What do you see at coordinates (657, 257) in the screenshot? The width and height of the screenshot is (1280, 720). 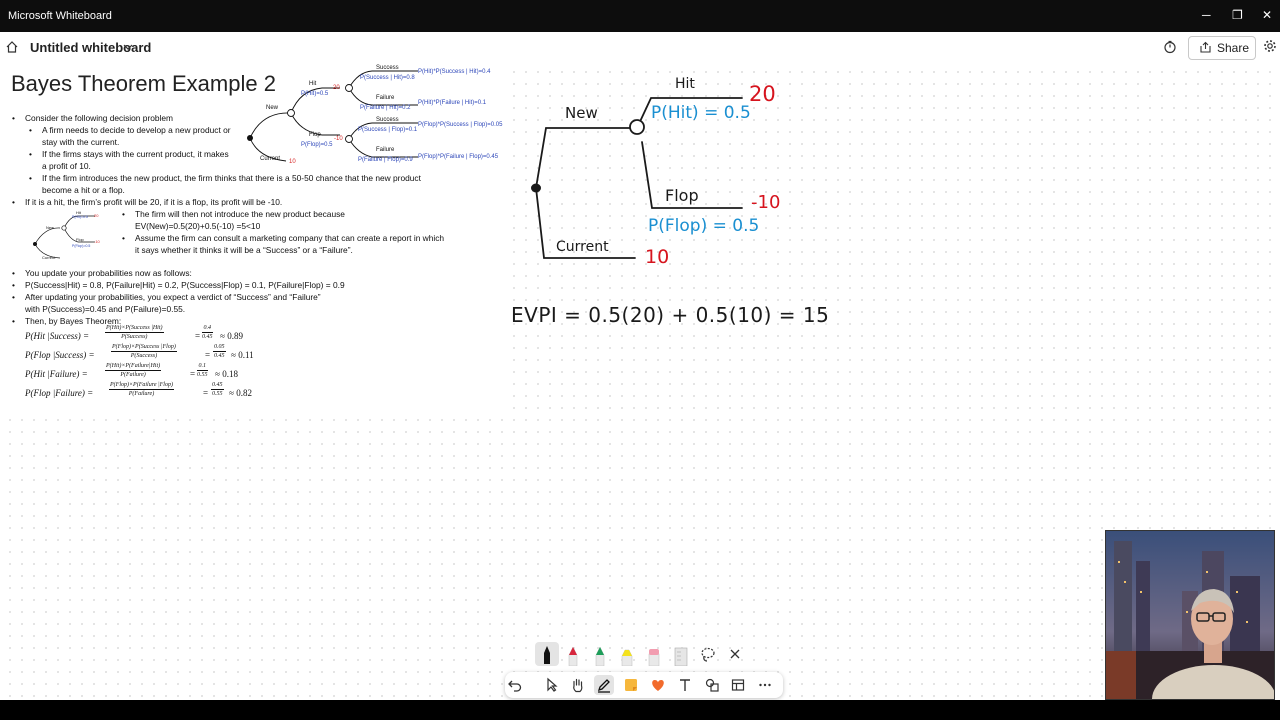 I see `hw-current-value: 10` at bounding box center [657, 257].